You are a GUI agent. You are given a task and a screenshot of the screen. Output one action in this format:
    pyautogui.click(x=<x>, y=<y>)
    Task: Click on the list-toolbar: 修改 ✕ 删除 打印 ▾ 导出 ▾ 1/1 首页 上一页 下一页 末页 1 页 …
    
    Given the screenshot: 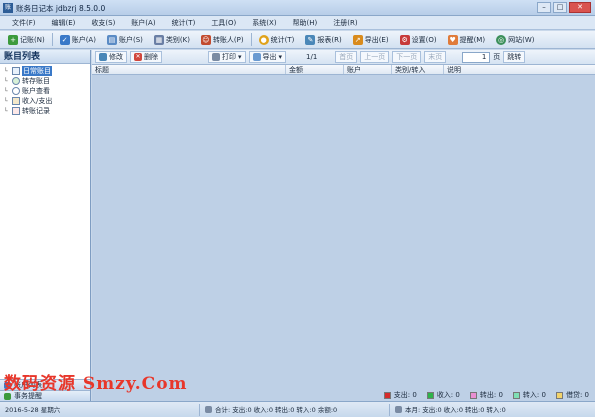 What is the action you would take?
    pyautogui.click(x=343, y=57)
    